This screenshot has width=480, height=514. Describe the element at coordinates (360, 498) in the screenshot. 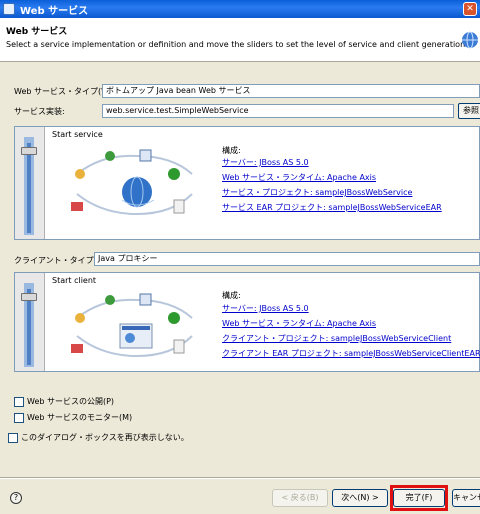

I see `next-button: 次へ(N) >` at that location.